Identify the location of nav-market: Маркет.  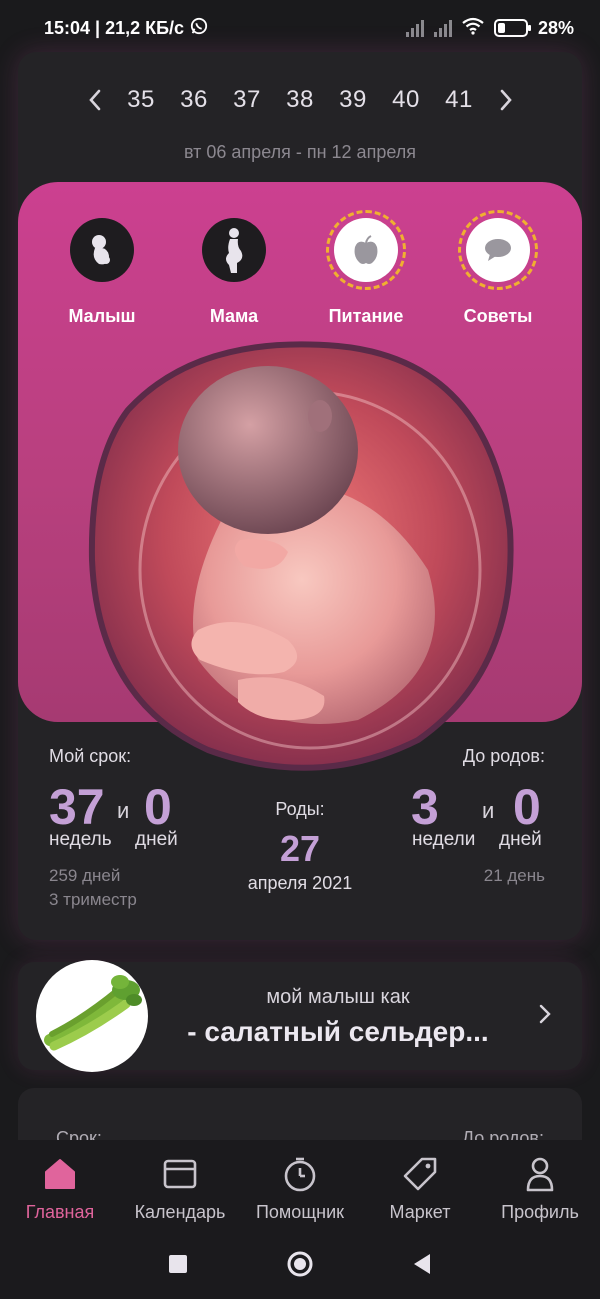
(420, 1184).